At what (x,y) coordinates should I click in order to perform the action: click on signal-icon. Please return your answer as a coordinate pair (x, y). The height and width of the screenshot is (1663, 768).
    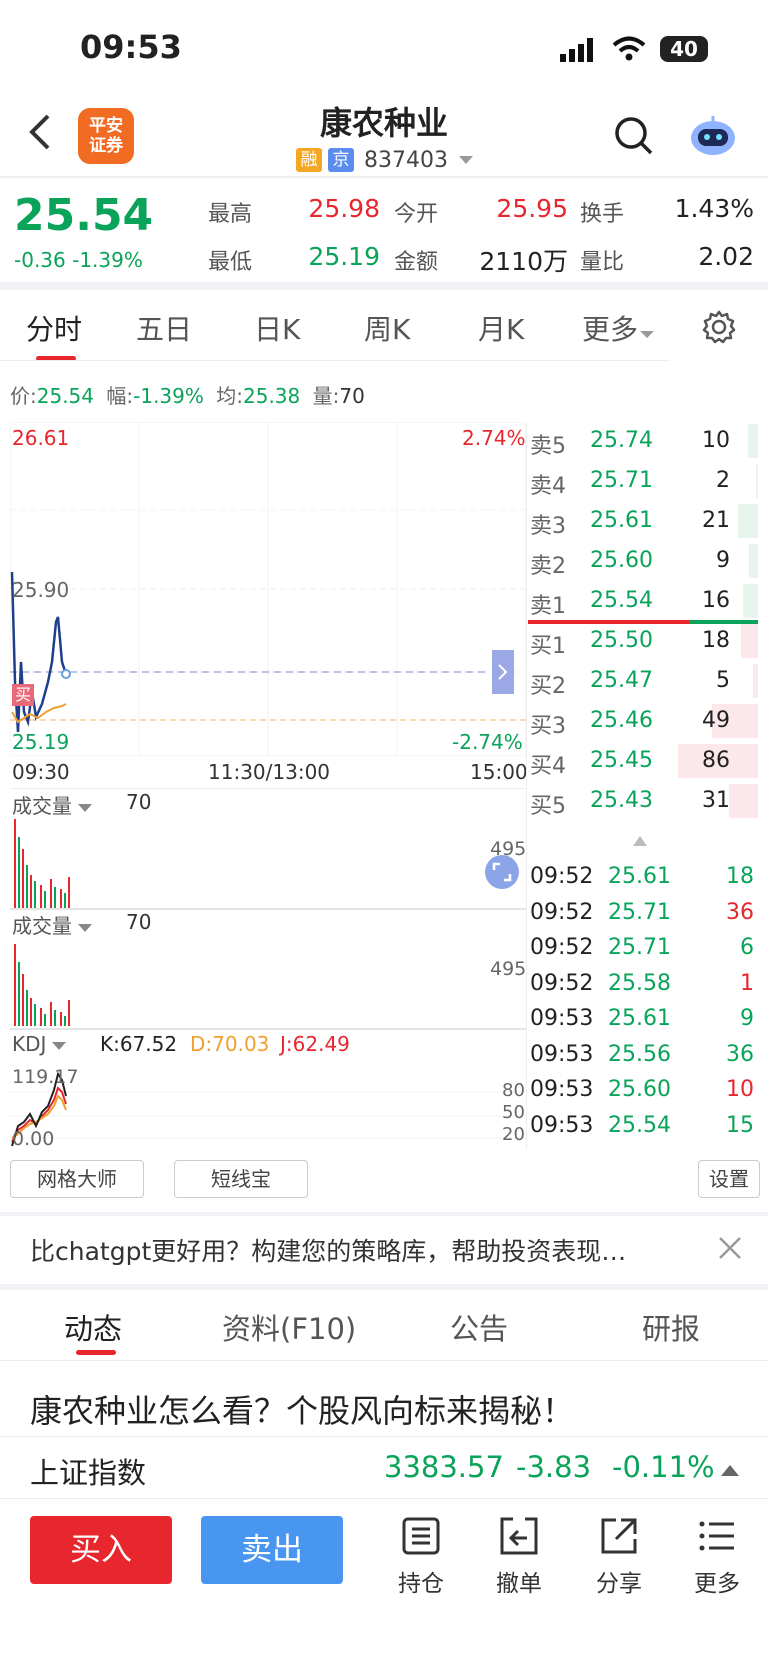
    Looking at the image, I should click on (578, 52).